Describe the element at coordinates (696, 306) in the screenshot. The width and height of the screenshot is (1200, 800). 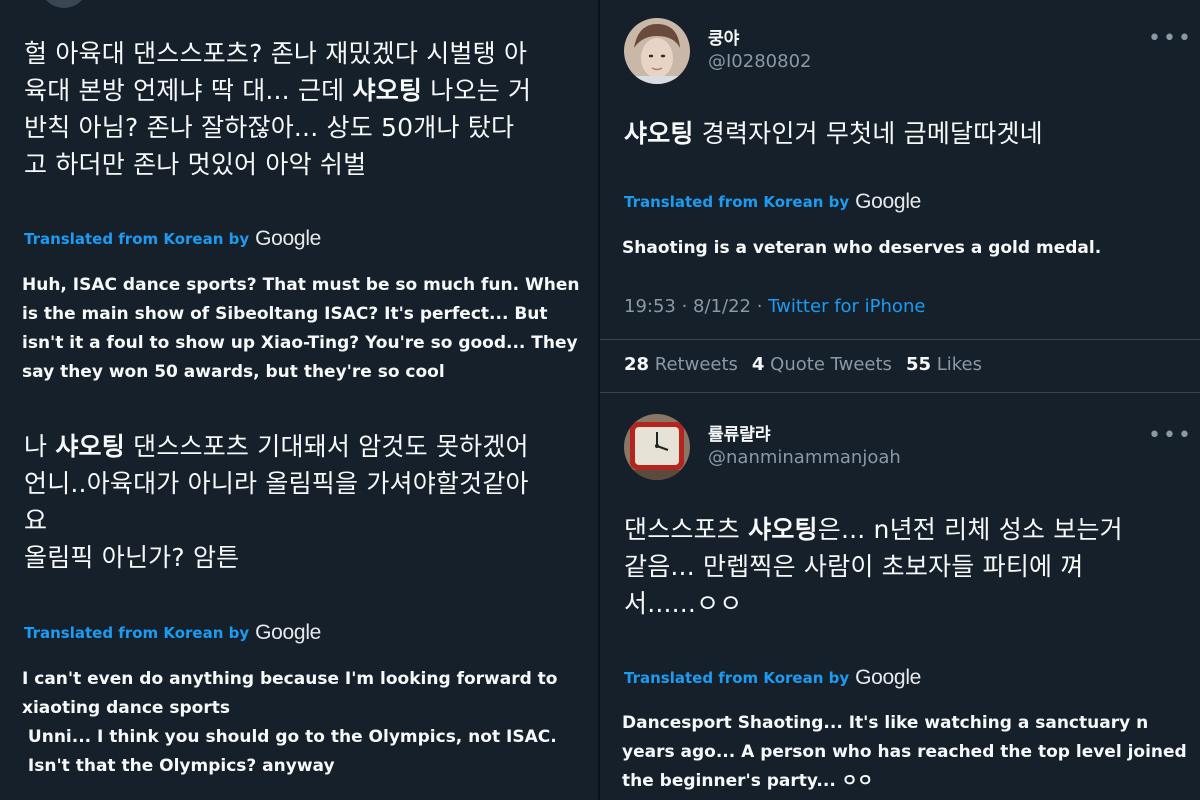
I see `tweet-timestamp: 19:53 · 8/1/22 ·` at that location.